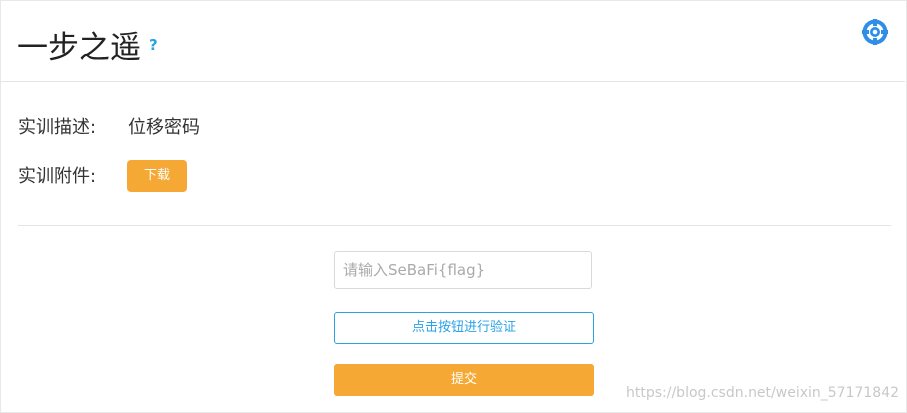 The image size is (907, 413). Describe the element at coordinates (153, 45) in the screenshot. I see `help-icon: ?` at that location.